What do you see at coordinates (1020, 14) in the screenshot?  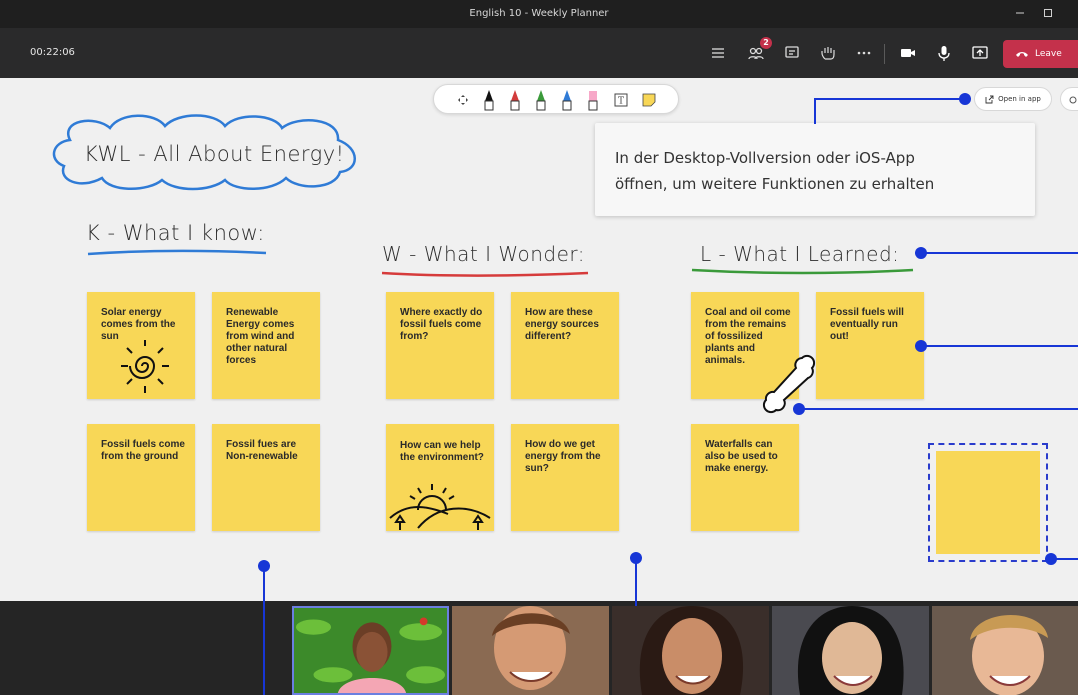 I see `minimize-icon` at bounding box center [1020, 14].